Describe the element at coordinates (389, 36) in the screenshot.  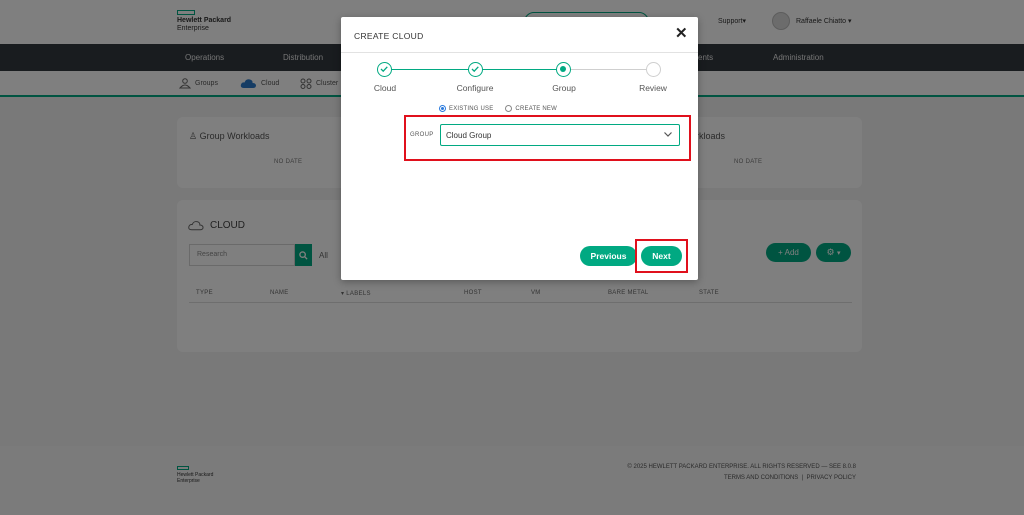
I see `modal-title: CREATE CLOUD` at that location.